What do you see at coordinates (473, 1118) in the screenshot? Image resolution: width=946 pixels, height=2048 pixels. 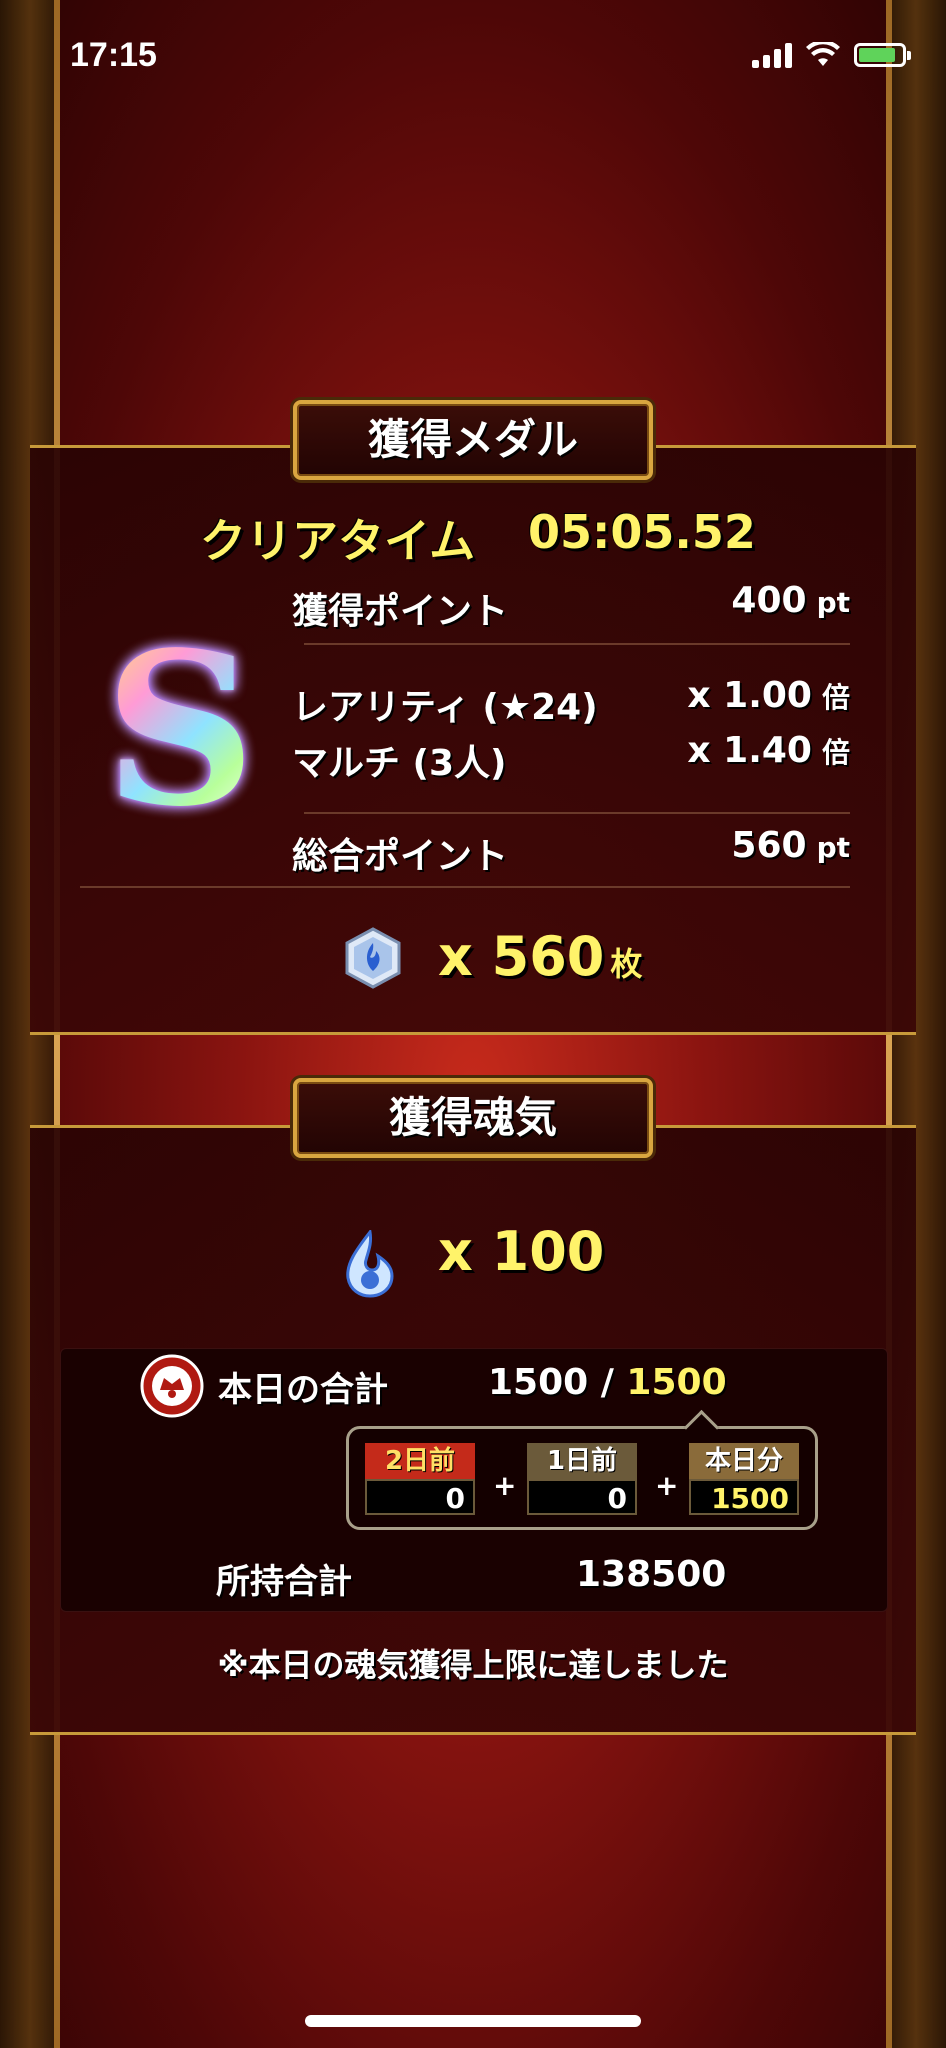 I see `soul-section-title: 獲得魂気` at bounding box center [473, 1118].